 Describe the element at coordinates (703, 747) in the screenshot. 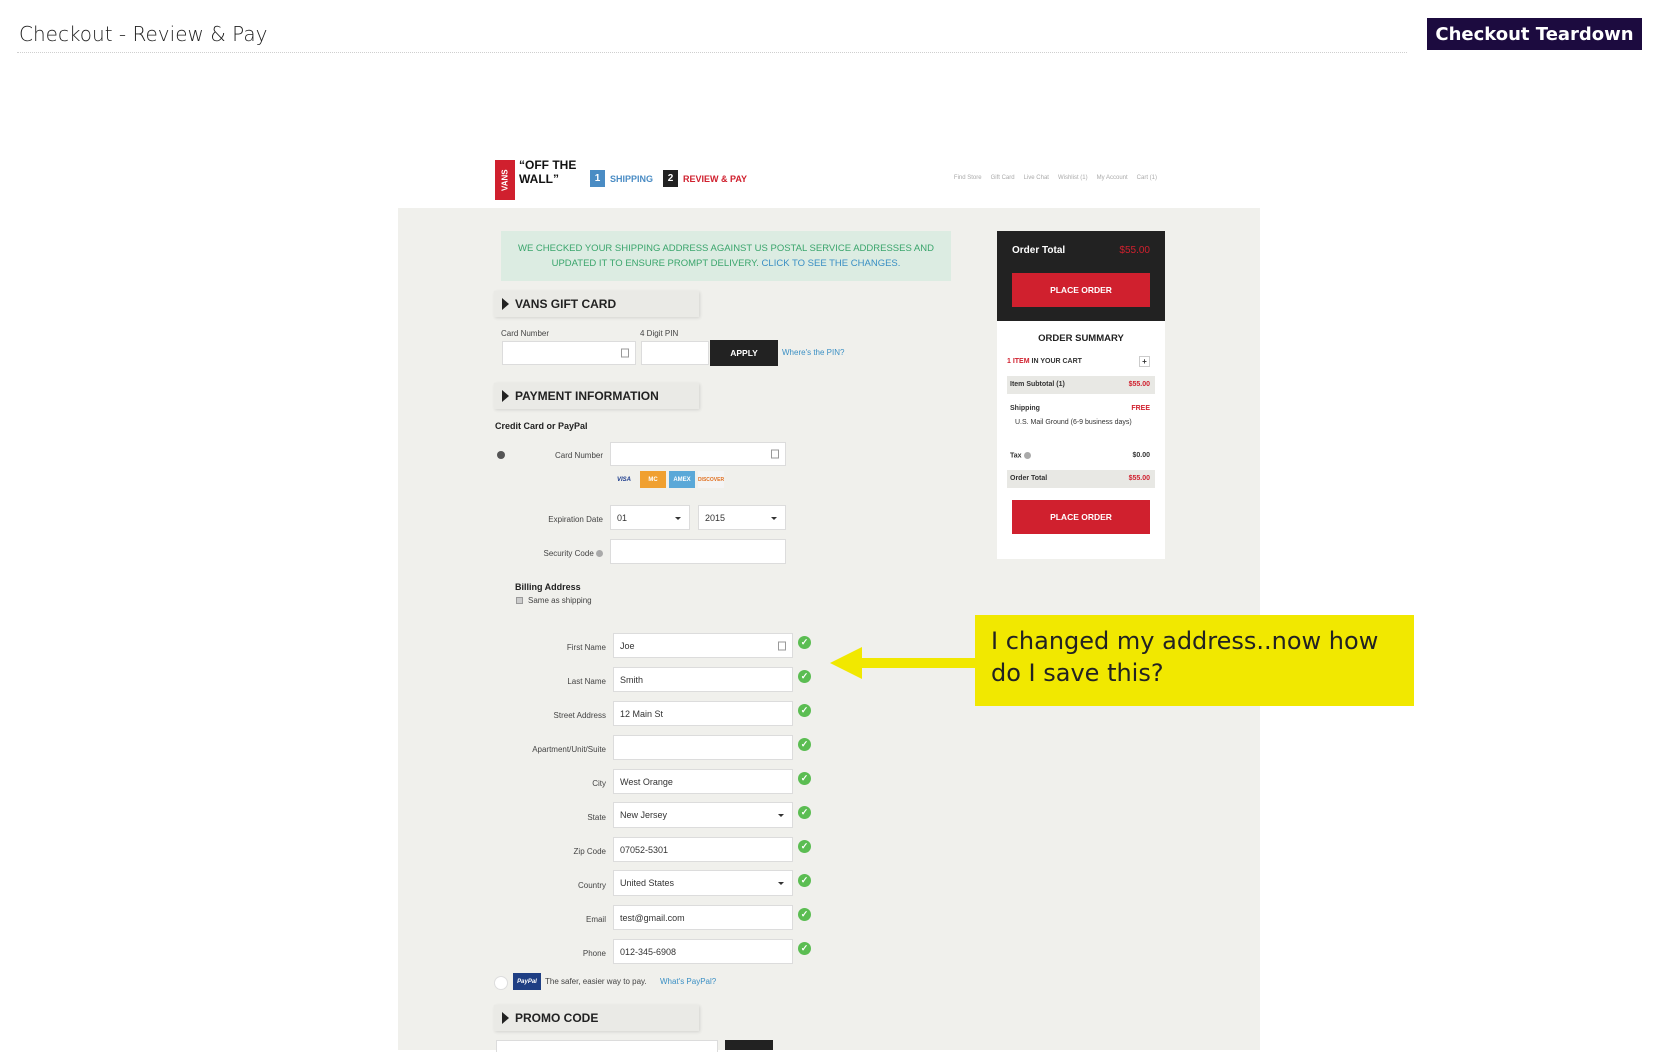

I see `apartment-input` at that location.